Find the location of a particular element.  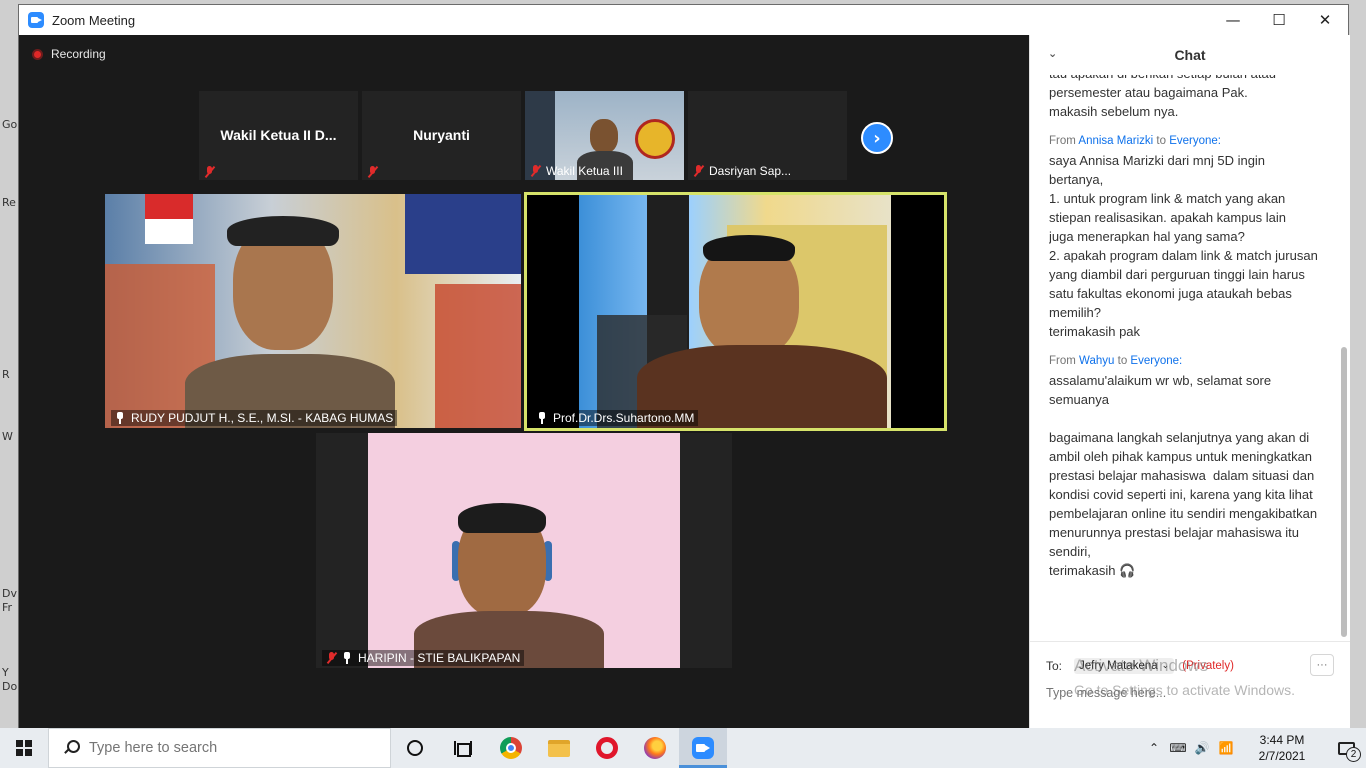

to-label: To: is located at coordinates (1054, 666).